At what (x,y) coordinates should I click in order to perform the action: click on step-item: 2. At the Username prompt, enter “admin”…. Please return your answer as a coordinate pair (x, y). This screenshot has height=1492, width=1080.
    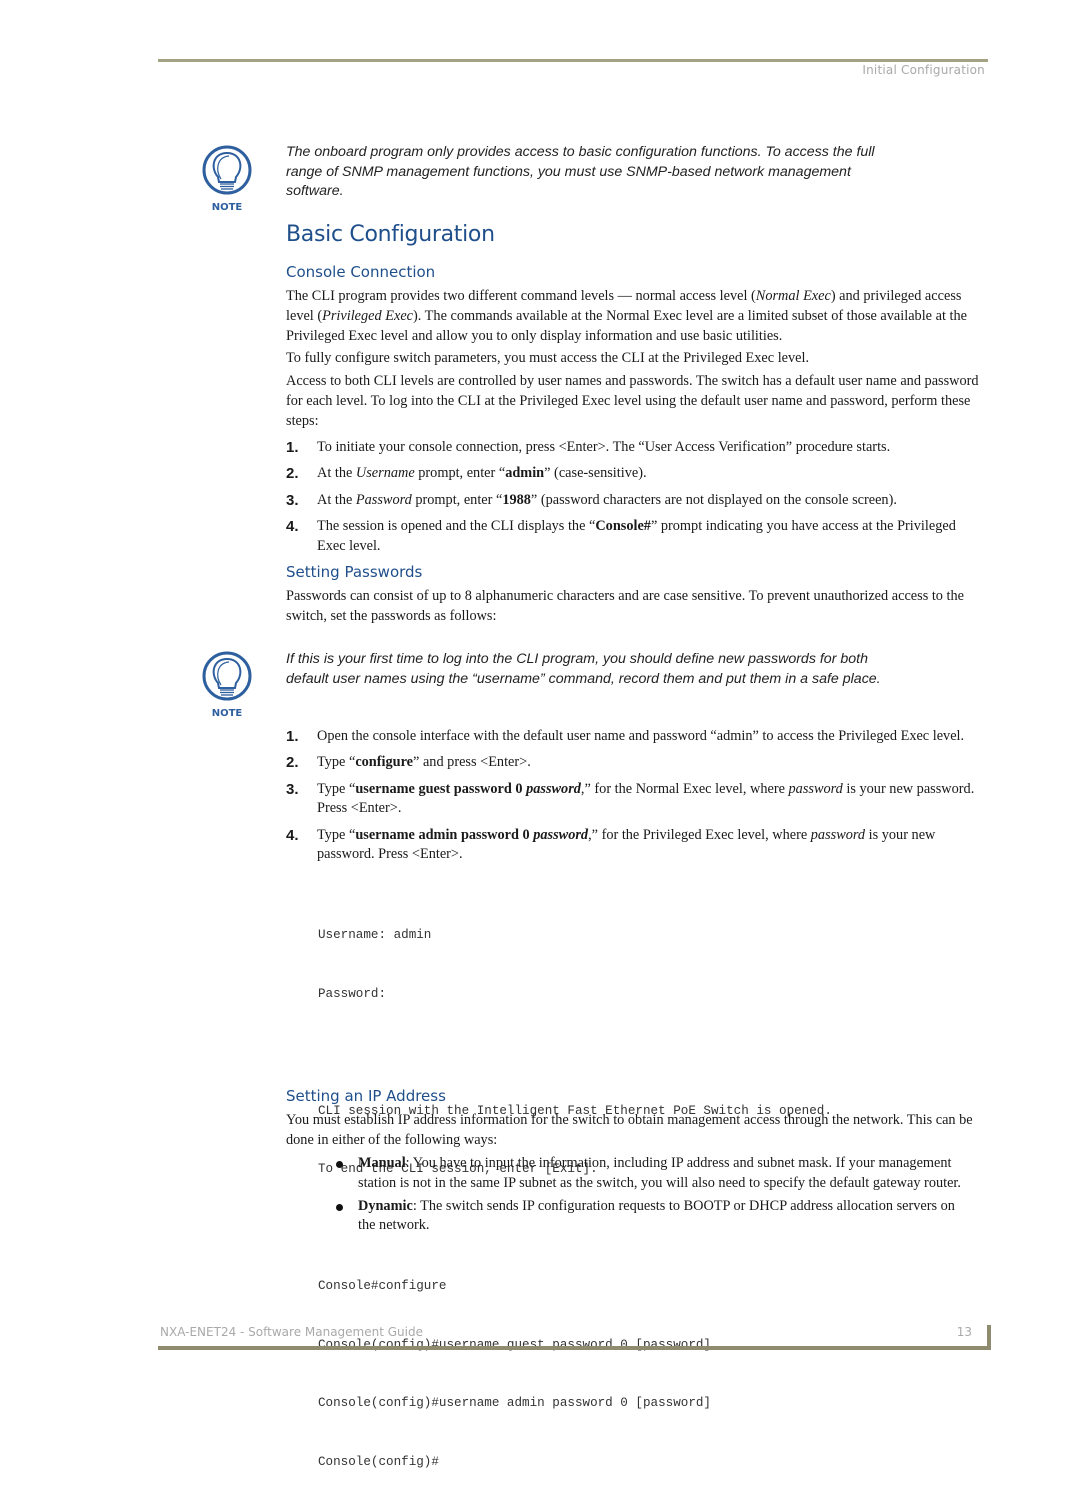
    Looking at the image, I should click on (466, 474).